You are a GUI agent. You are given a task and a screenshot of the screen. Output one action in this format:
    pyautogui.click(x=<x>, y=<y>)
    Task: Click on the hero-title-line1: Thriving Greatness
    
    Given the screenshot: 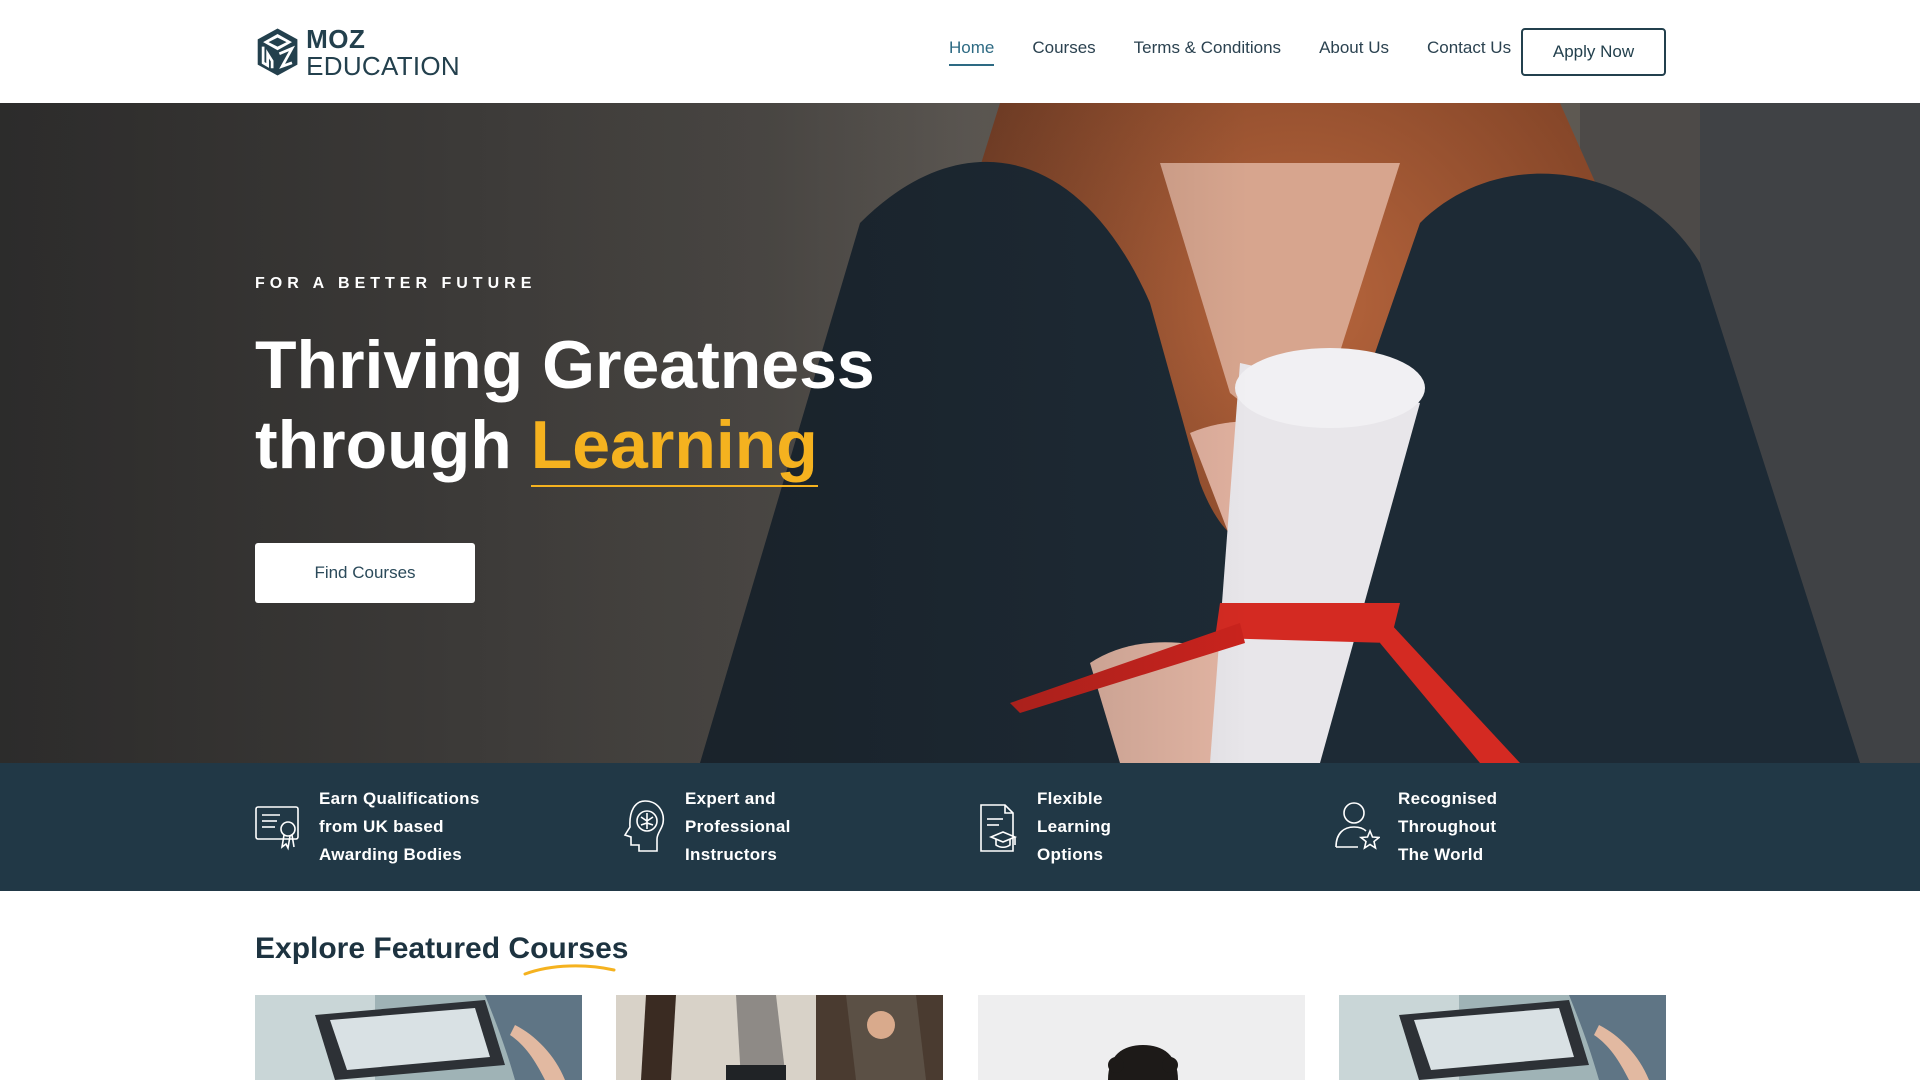 What is the action you would take?
    pyautogui.click(x=565, y=365)
    